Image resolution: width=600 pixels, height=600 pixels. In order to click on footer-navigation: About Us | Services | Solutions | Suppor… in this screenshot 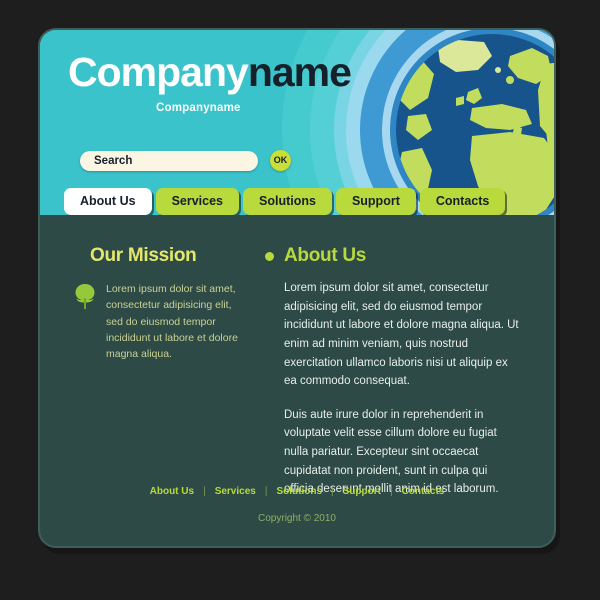, I will do `click(297, 491)`.